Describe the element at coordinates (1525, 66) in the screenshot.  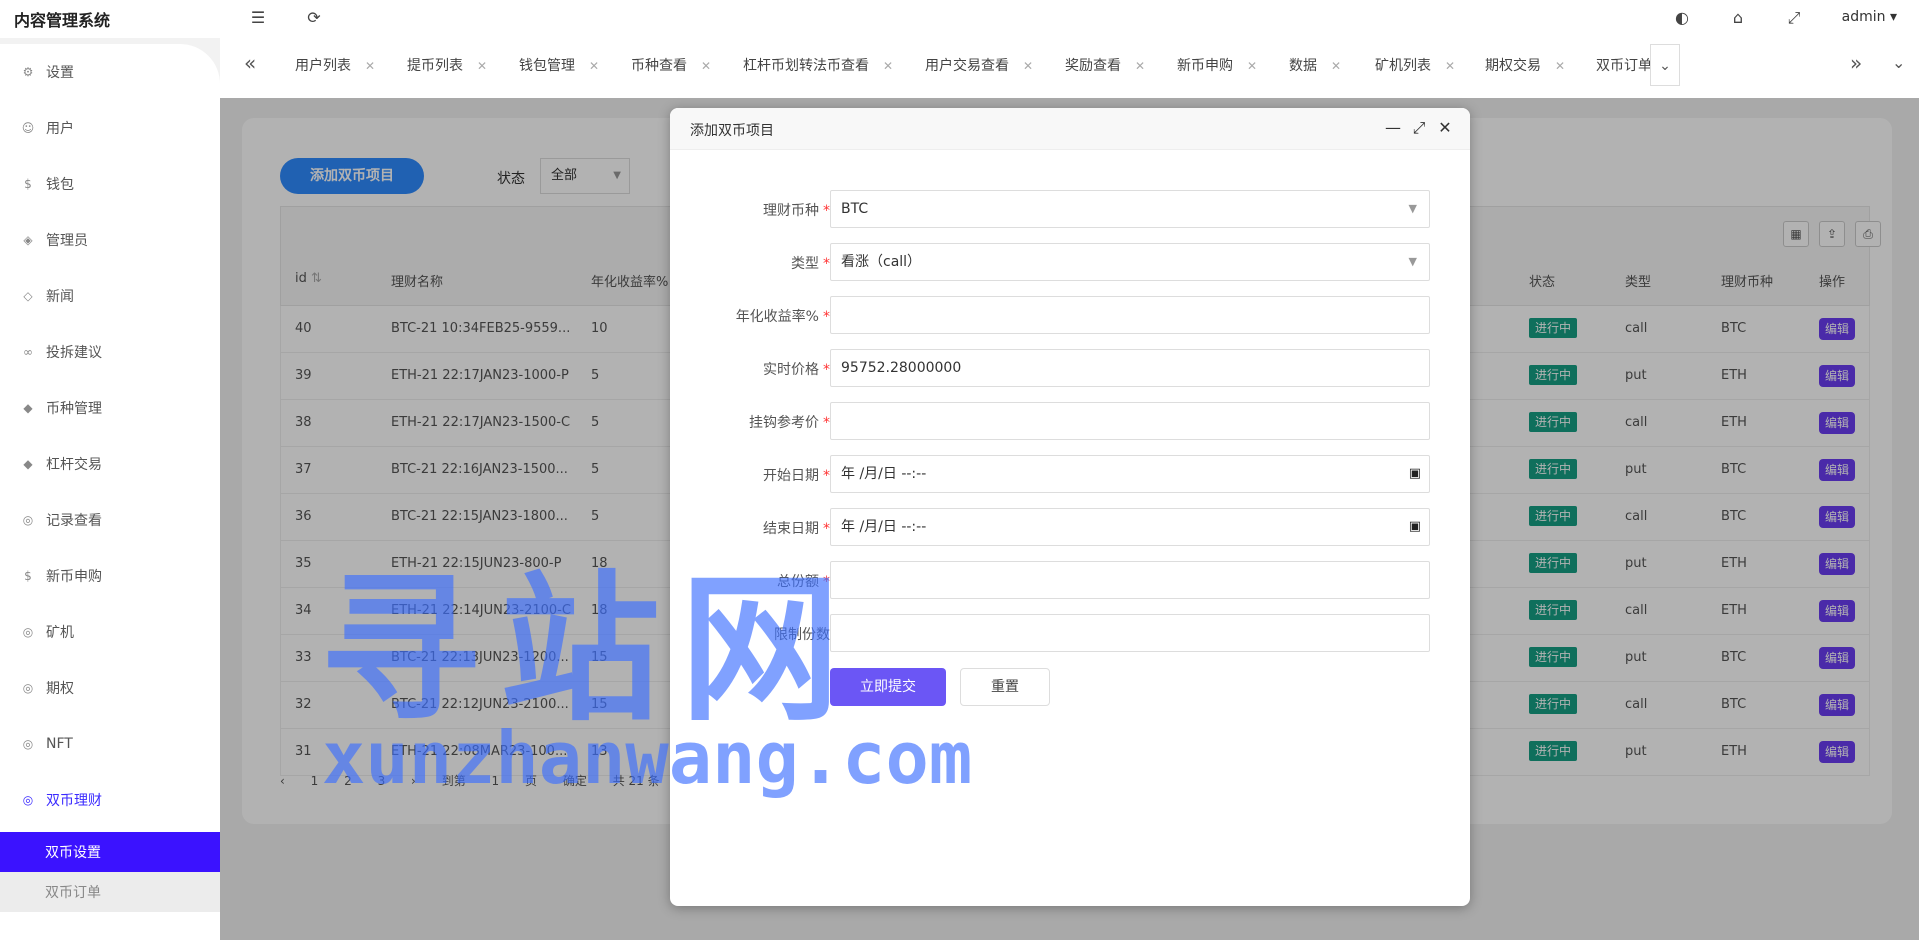
I see `tab: 期权交易 ✕` at that location.